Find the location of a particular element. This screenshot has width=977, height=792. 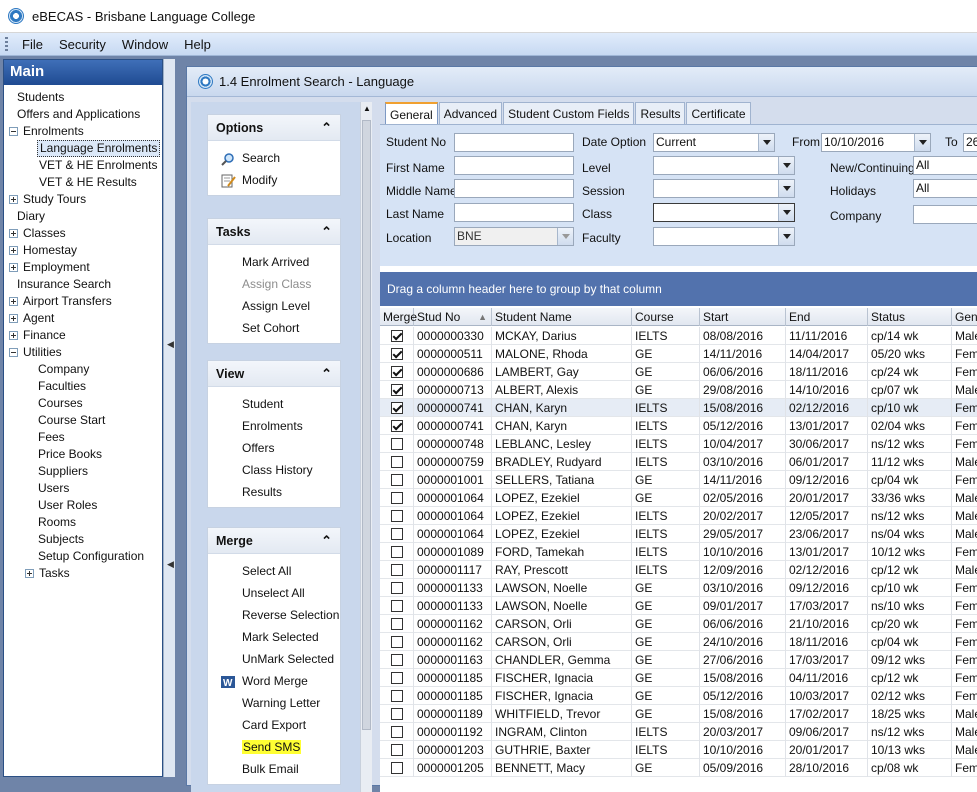

task-group-header: Merge ⌃ is located at coordinates (274, 541).